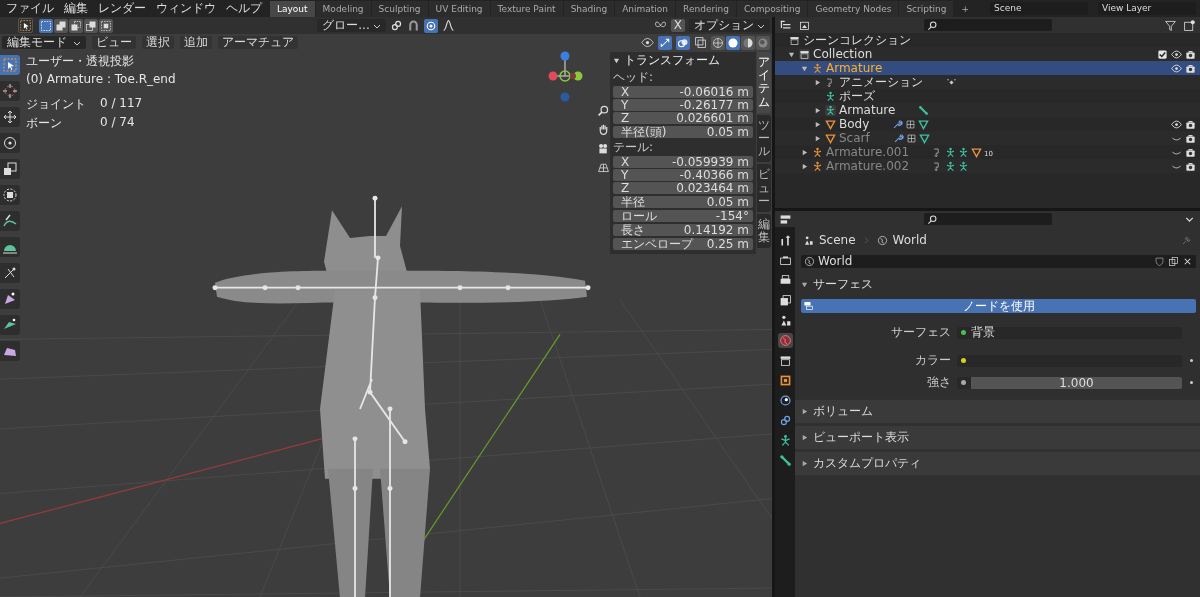  Describe the element at coordinates (1162, 54) in the screenshot. I see `checkbox` at that location.